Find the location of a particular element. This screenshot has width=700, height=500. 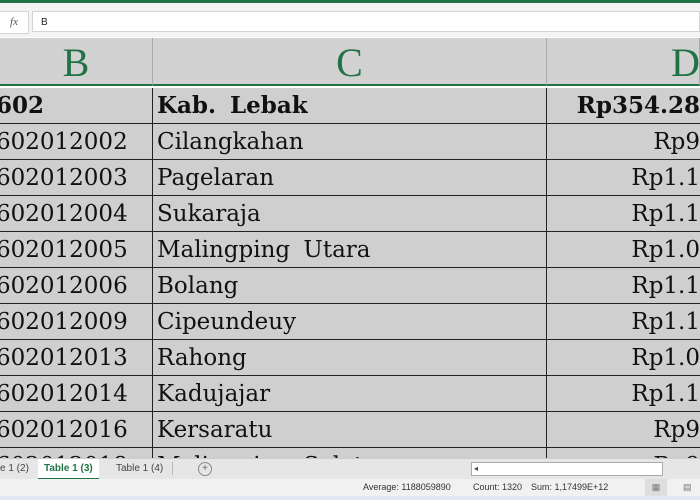

cell-b: 602012014 is located at coordinates (76, 394).